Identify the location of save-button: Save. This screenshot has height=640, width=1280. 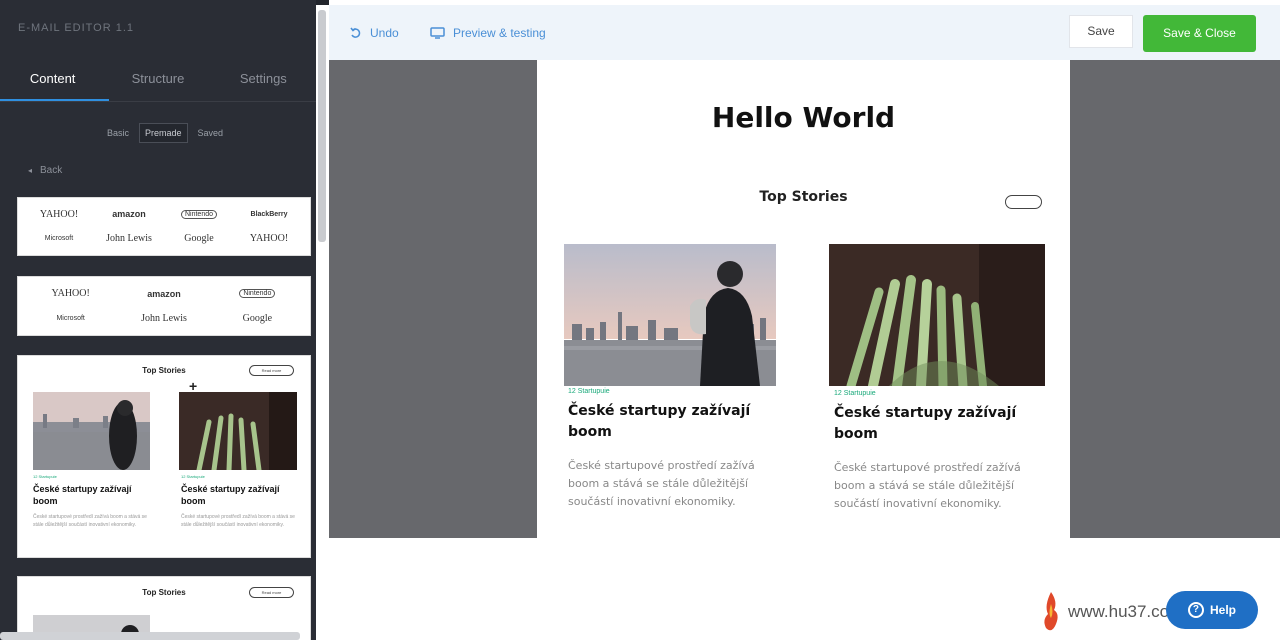
(1101, 31).